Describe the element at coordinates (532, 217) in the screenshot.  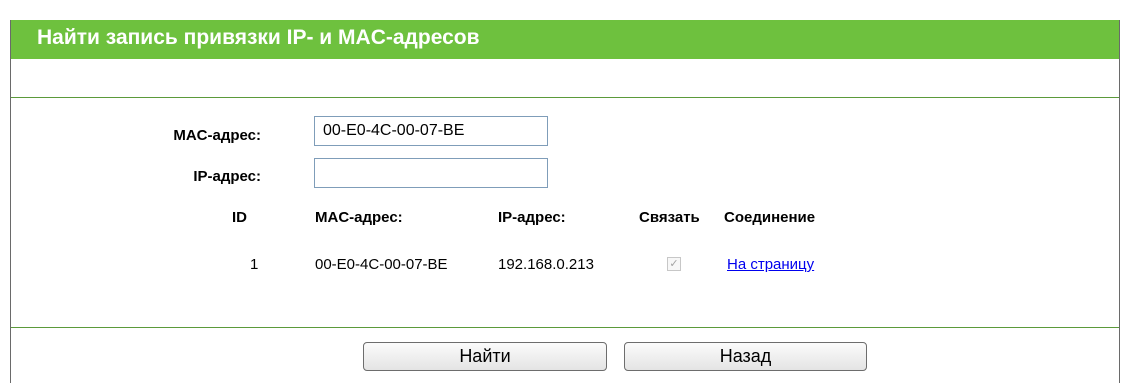
I see `column-header-ip: IP-адрес:` at that location.